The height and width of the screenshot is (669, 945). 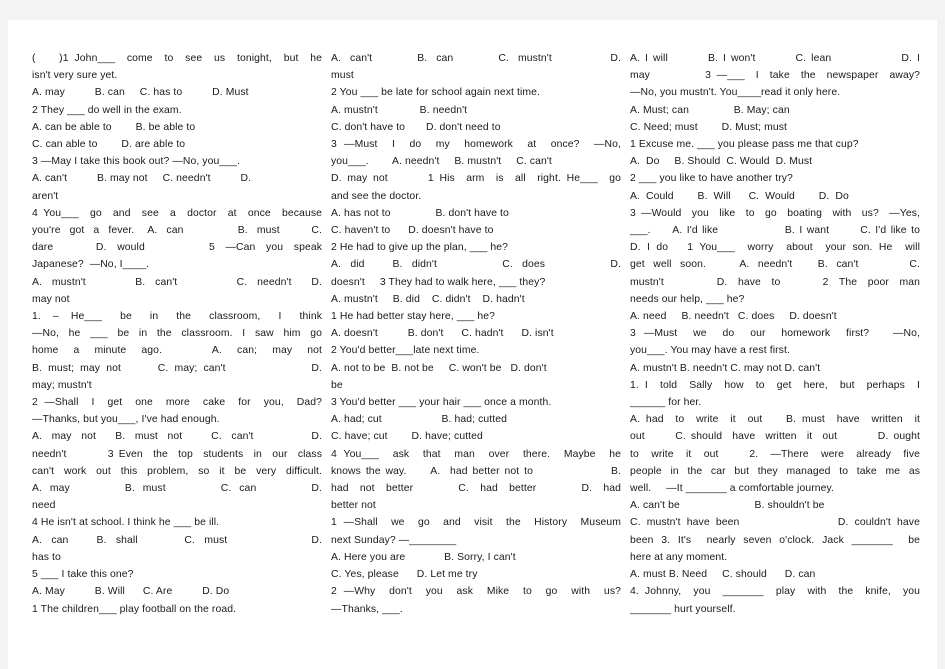 I want to click on exercise-text-line: ______ for her., so click(x=666, y=403).